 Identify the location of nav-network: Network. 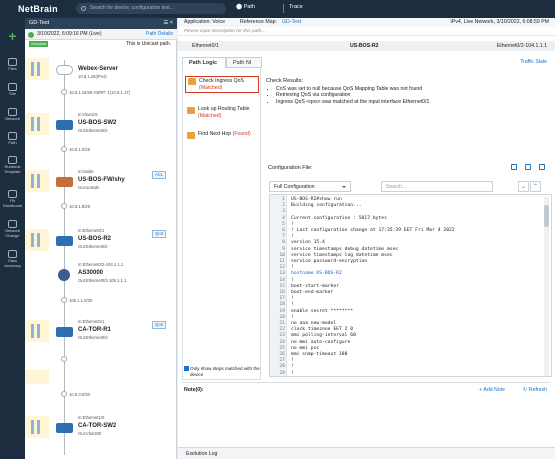
(12, 115).